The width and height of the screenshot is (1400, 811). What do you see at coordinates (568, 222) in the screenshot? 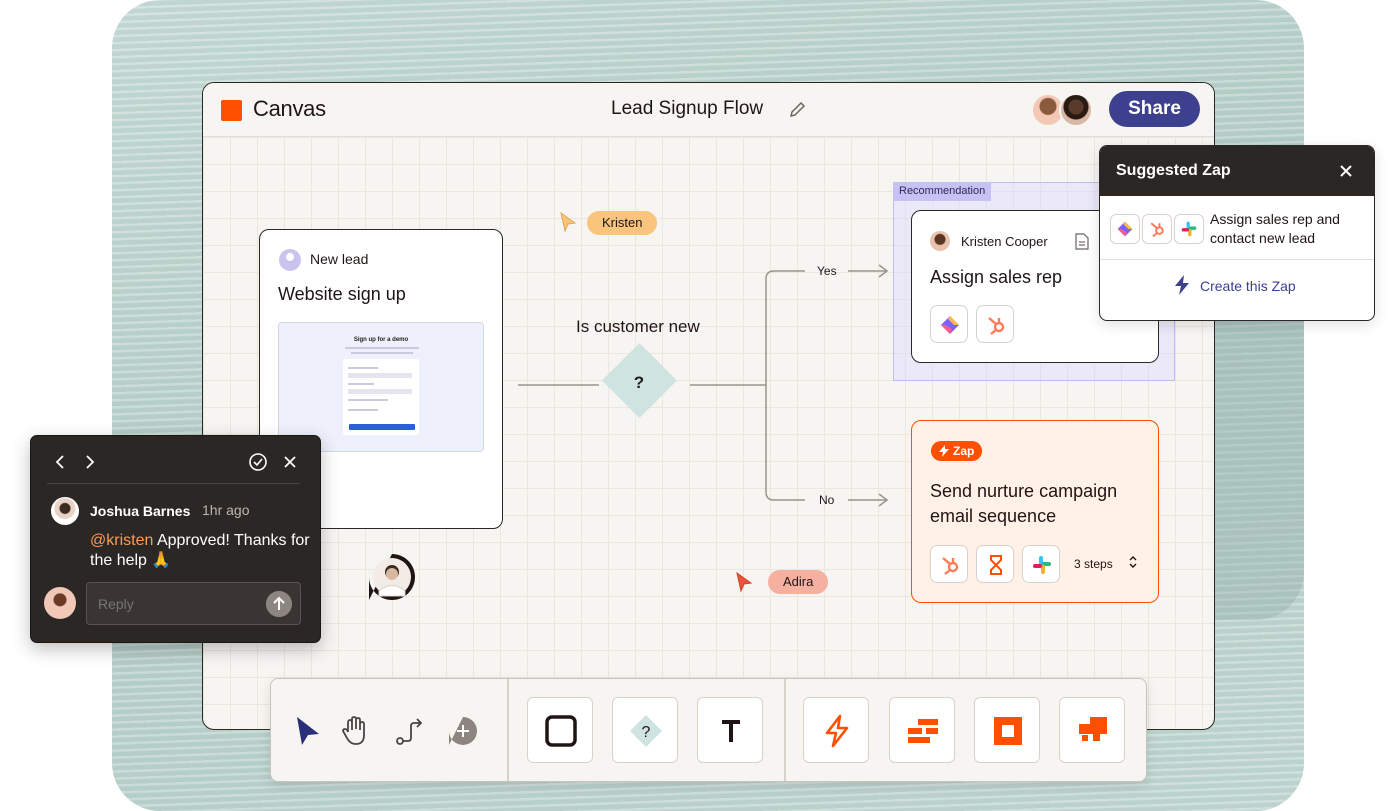
I see `kristen-cursor-icon` at bounding box center [568, 222].